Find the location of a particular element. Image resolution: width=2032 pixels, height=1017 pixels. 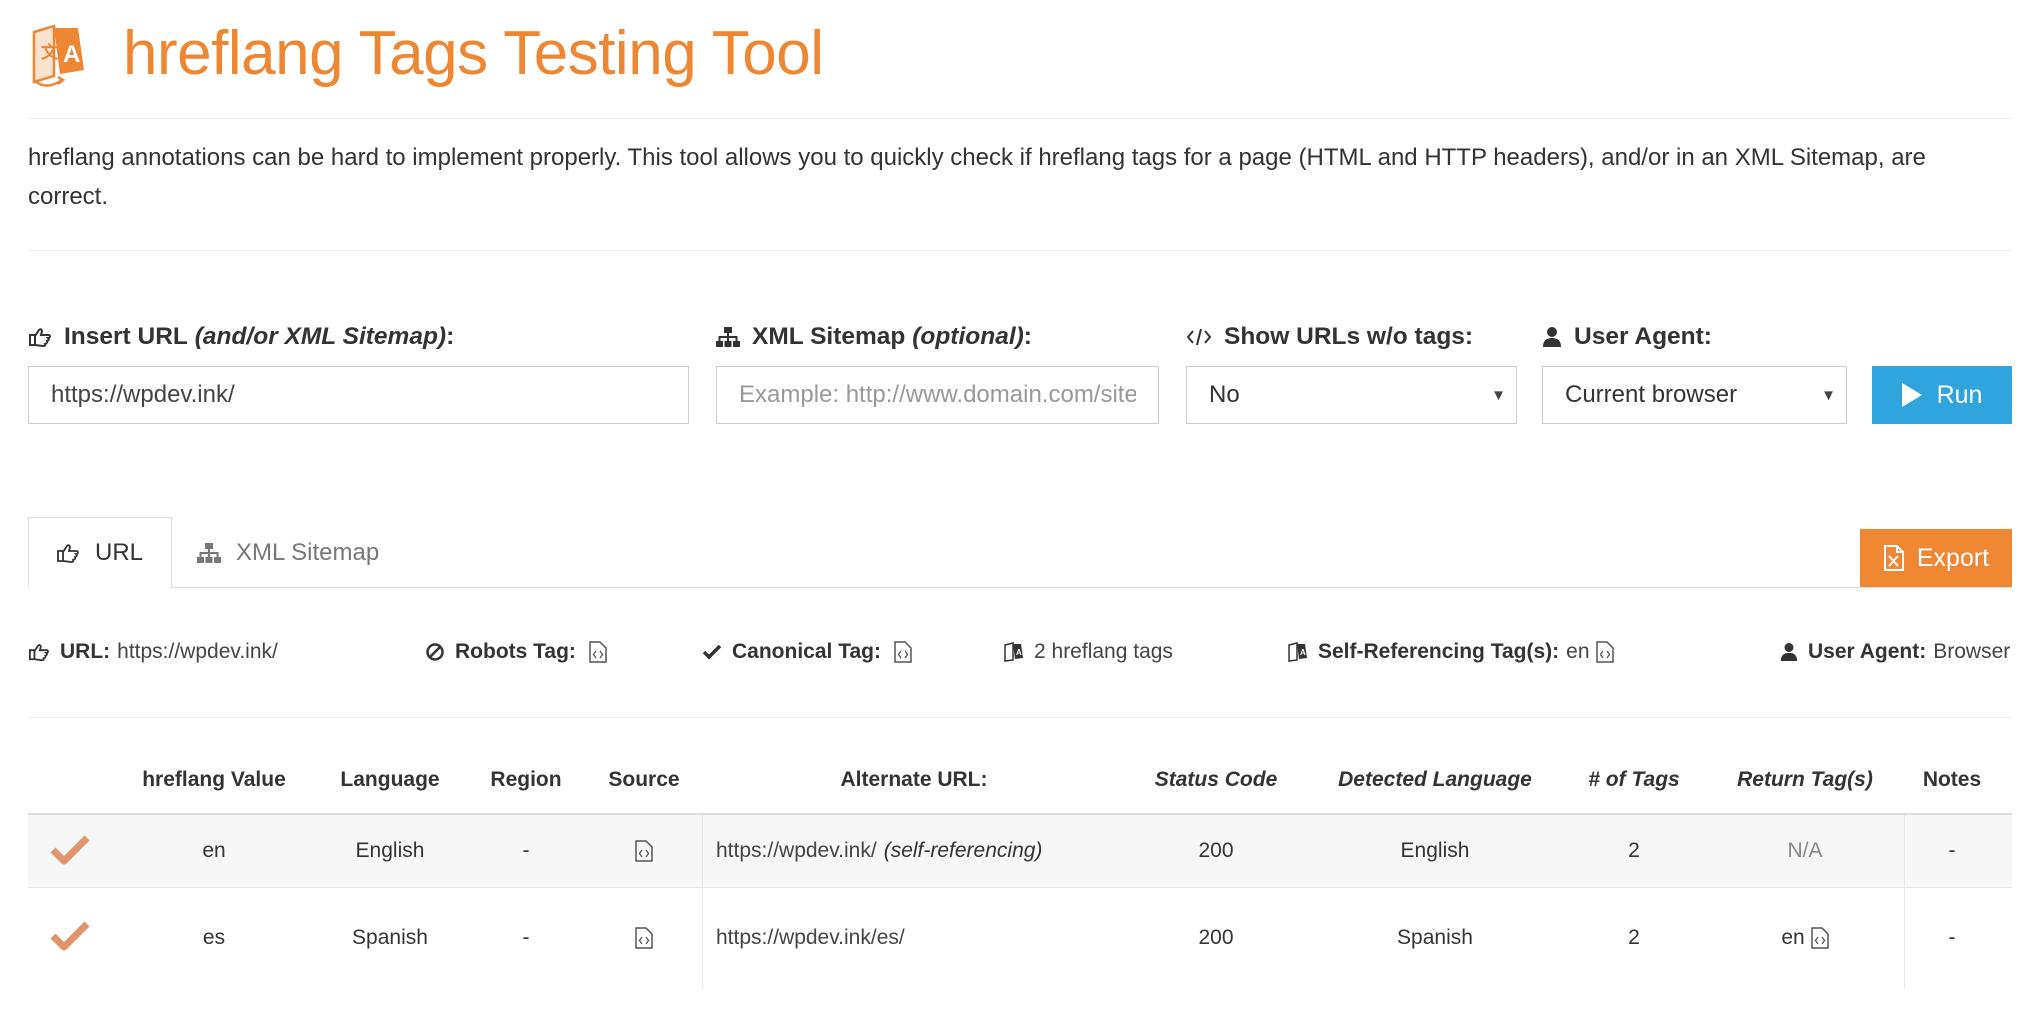

show-urls-select: No ▼ is located at coordinates (1351, 395).